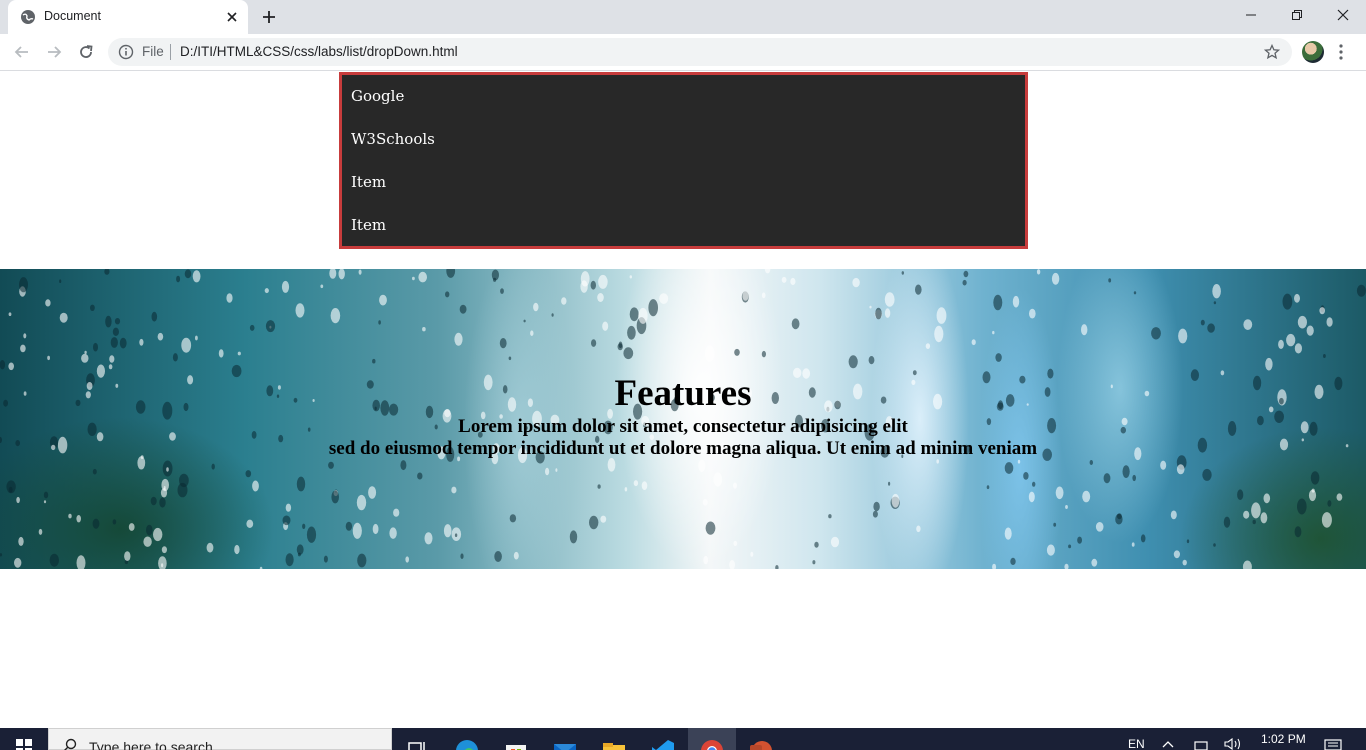 Image resolution: width=1366 pixels, height=750 pixels. What do you see at coordinates (565, 744) in the screenshot?
I see `mail-icon` at bounding box center [565, 744].